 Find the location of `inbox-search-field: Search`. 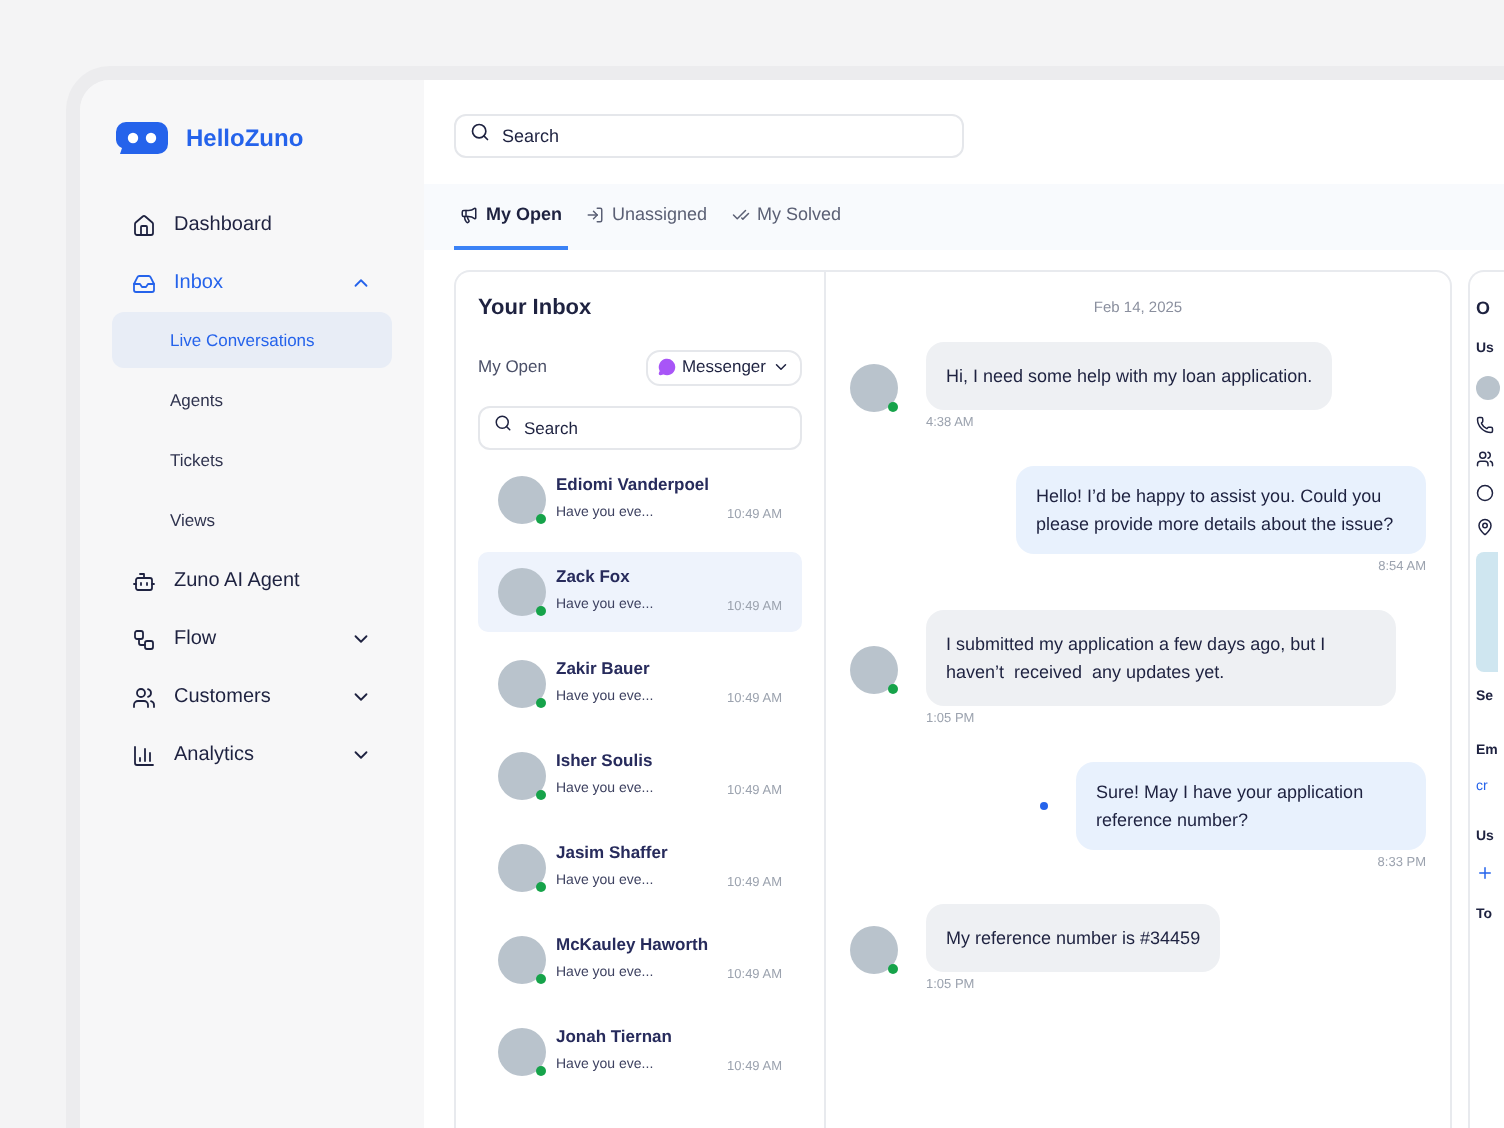

inbox-search-field: Search is located at coordinates (640, 427).